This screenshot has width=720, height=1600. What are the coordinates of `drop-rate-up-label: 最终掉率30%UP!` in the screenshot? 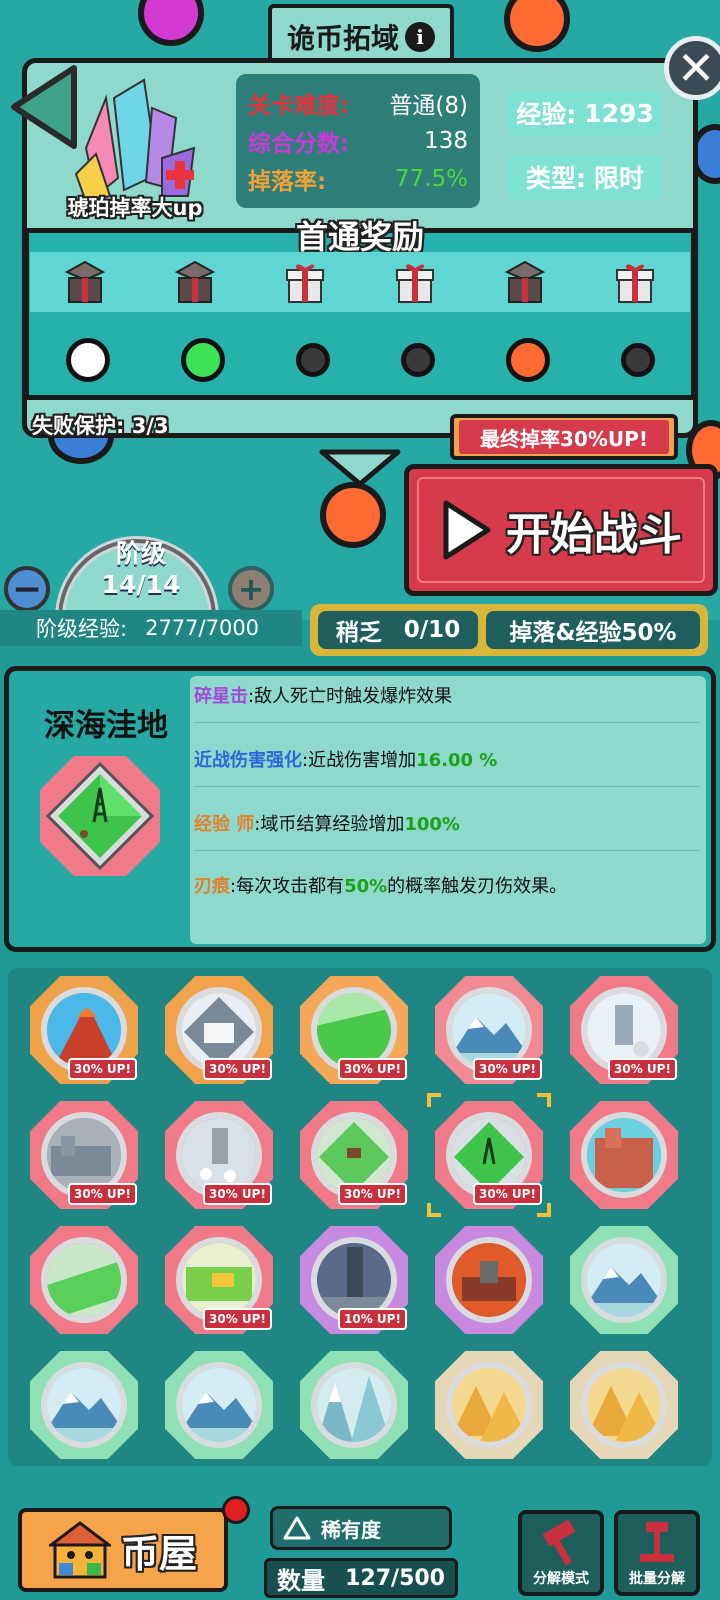 It's located at (564, 437).